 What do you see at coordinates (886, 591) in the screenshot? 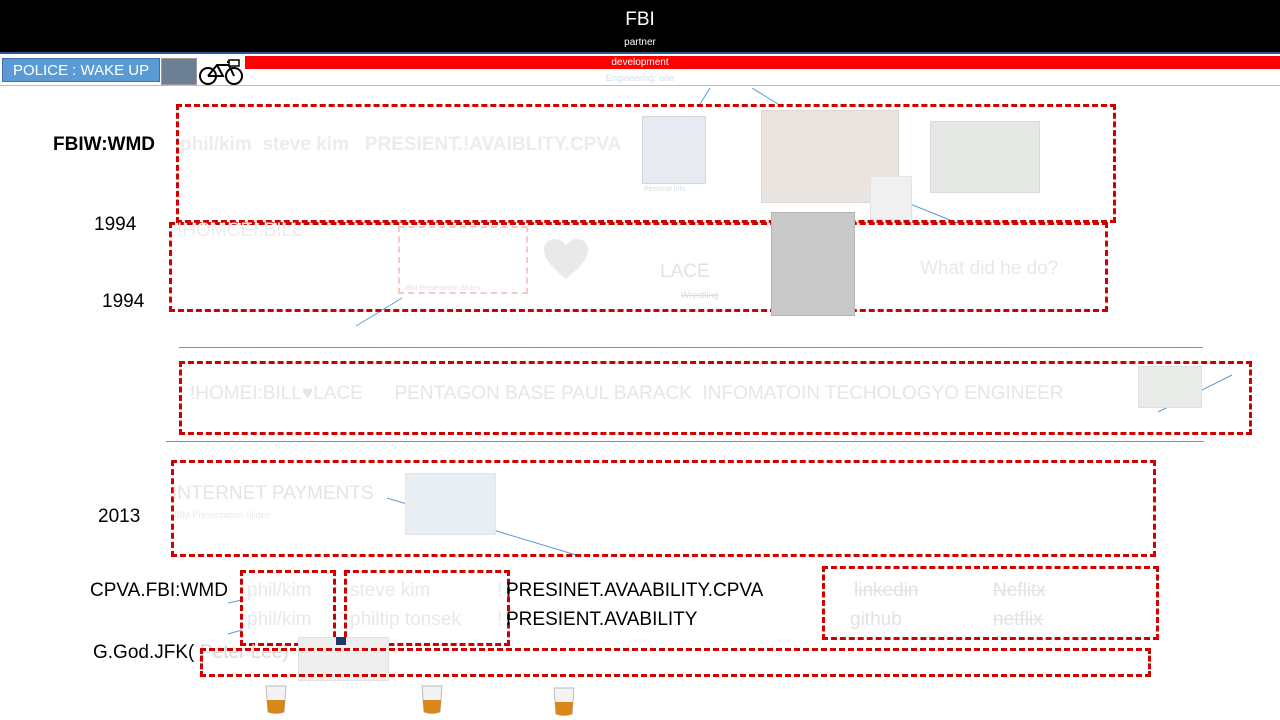
I see `linkedin-link: linkedin` at bounding box center [886, 591].